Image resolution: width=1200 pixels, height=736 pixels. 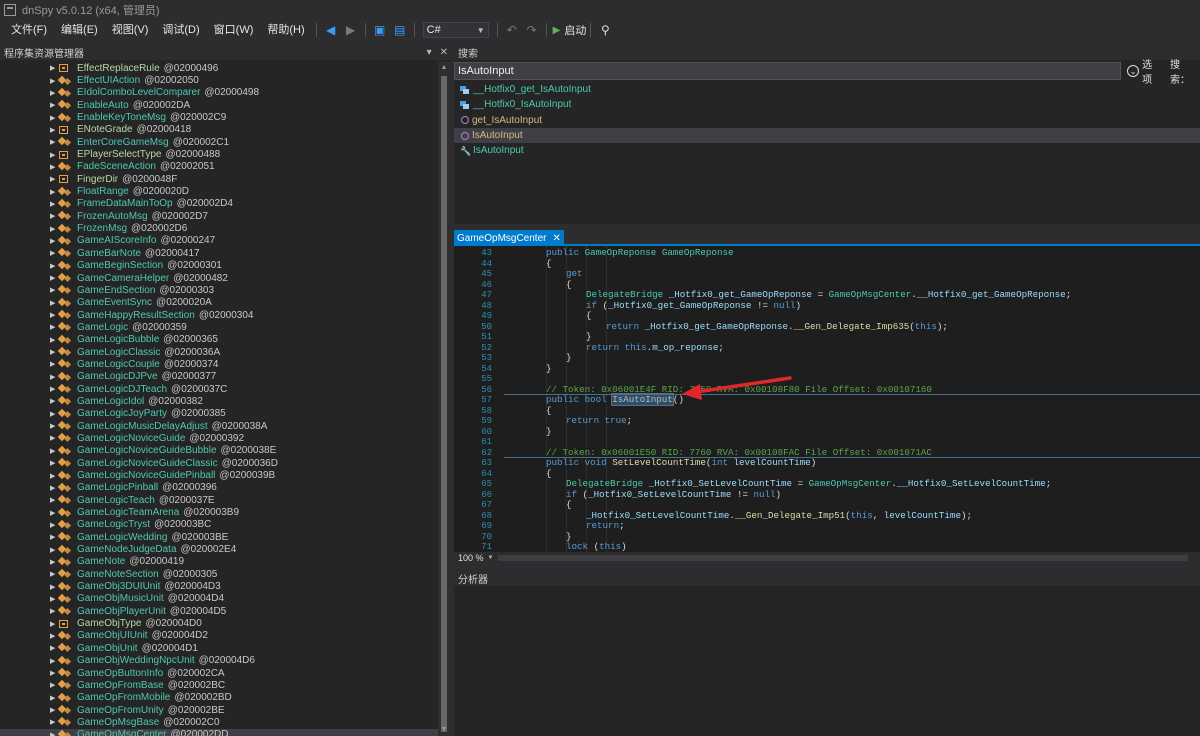 I want to click on tree-item: ▶ GameLogicNoviceGuideBubble @0200038E, so click(x=219, y=451).